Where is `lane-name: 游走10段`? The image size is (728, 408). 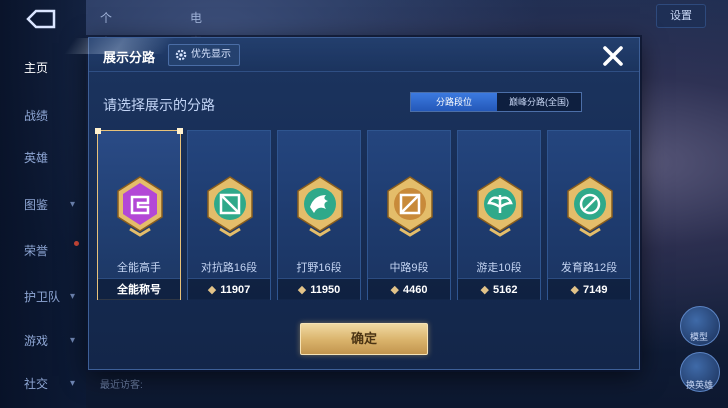
lane-name: 游走10段 is located at coordinates (499, 268).